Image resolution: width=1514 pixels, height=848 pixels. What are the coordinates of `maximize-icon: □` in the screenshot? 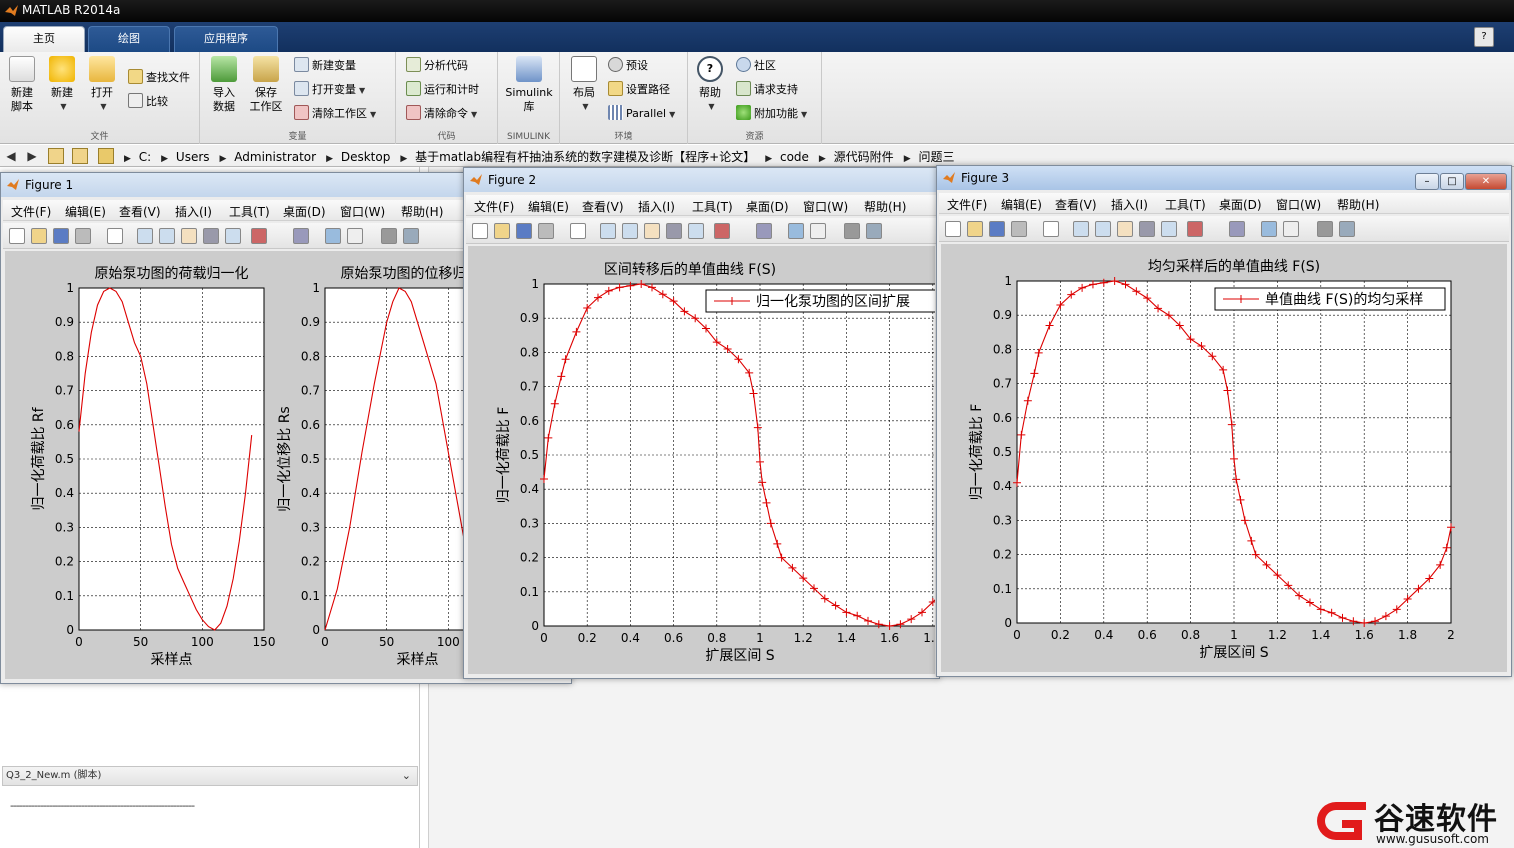 It's located at (1452, 181).